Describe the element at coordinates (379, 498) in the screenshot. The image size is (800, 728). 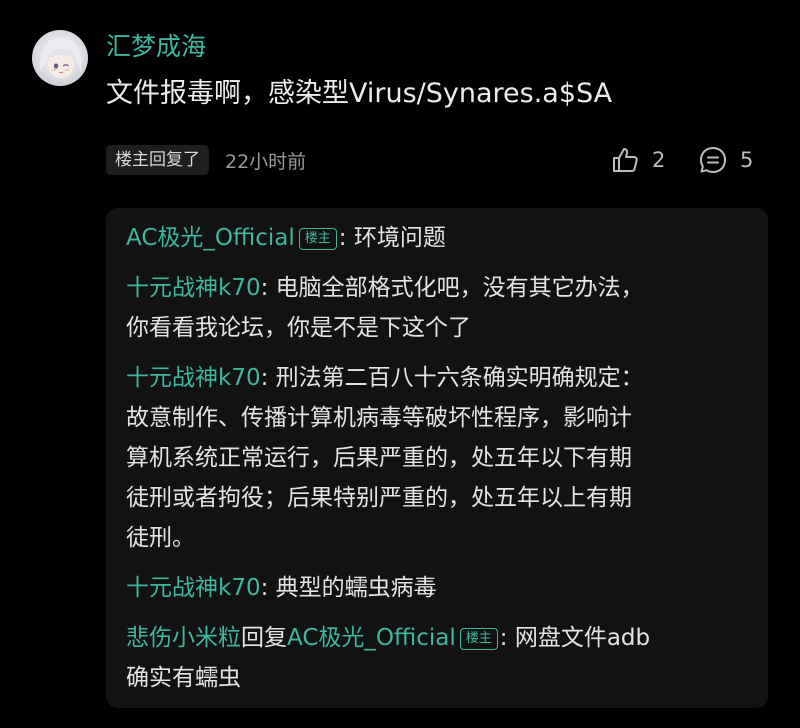
I see `reply-text-line: 徒刑或者拘役；后果特别严重的，处五年以上有期` at that location.